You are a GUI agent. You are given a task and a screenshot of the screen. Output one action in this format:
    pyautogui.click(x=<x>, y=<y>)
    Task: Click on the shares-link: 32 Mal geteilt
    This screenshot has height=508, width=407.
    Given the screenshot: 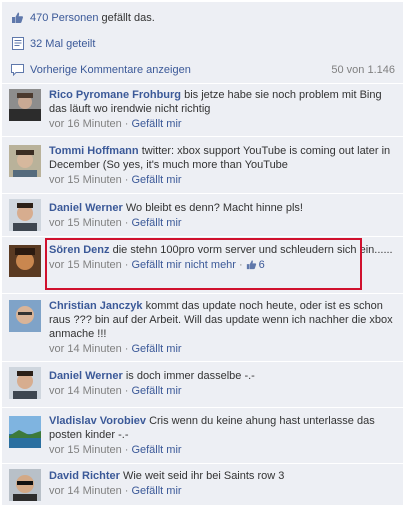 What is the action you would take?
    pyautogui.click(x=62, y=44)
    